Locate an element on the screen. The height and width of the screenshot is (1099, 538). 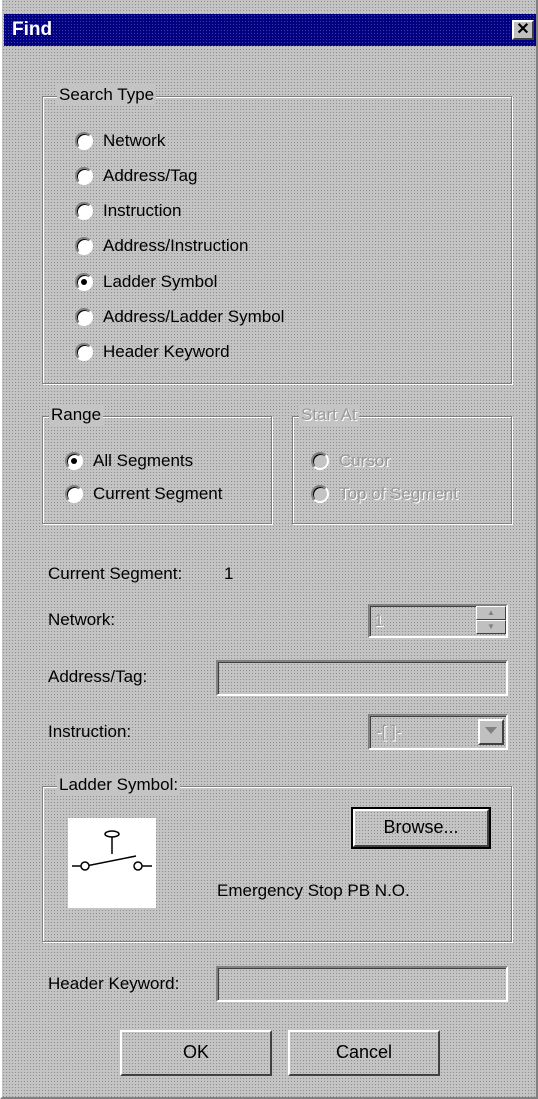
radio-all-segments-label: All Segments is located at coordinates (143, 460).